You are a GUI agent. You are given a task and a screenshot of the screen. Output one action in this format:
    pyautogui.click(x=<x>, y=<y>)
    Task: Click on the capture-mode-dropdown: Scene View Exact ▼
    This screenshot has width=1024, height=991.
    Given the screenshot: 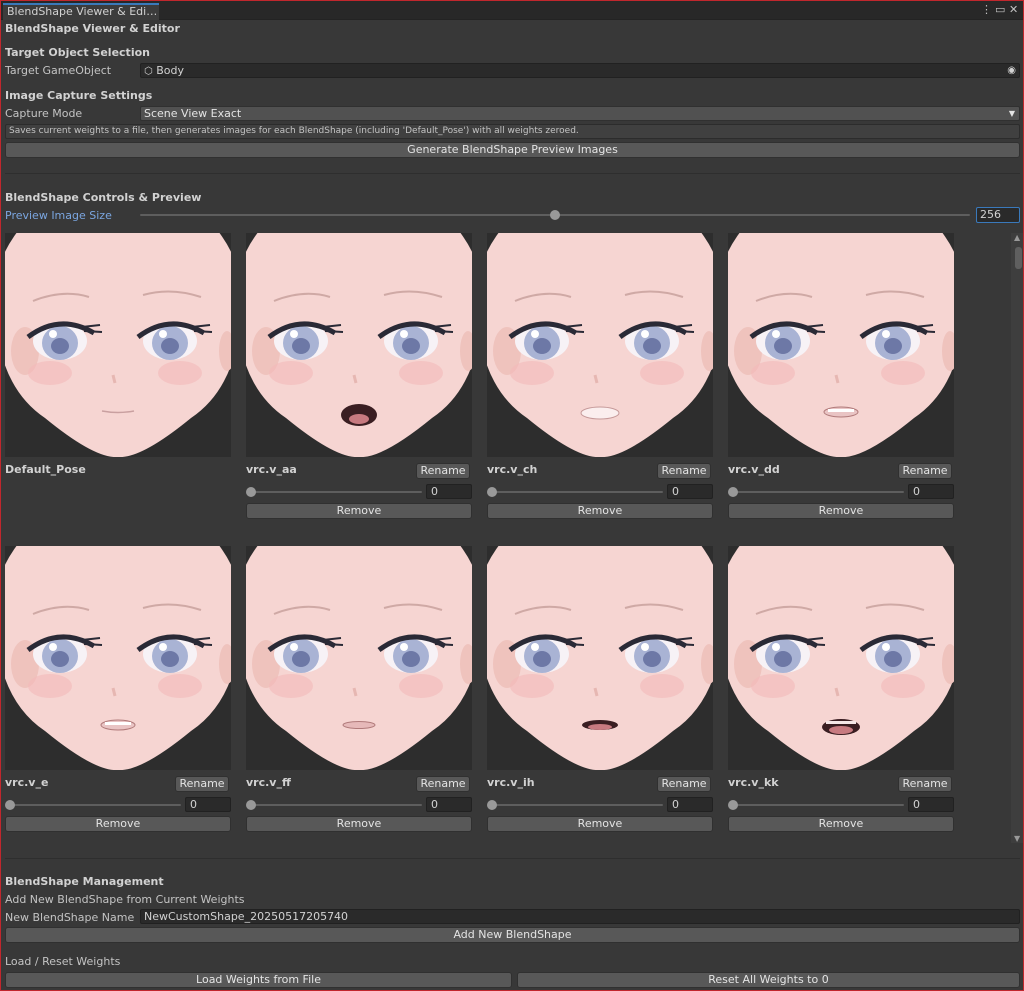 What is the action you would take?
    pyautogui.click(x=580, y=113)
    